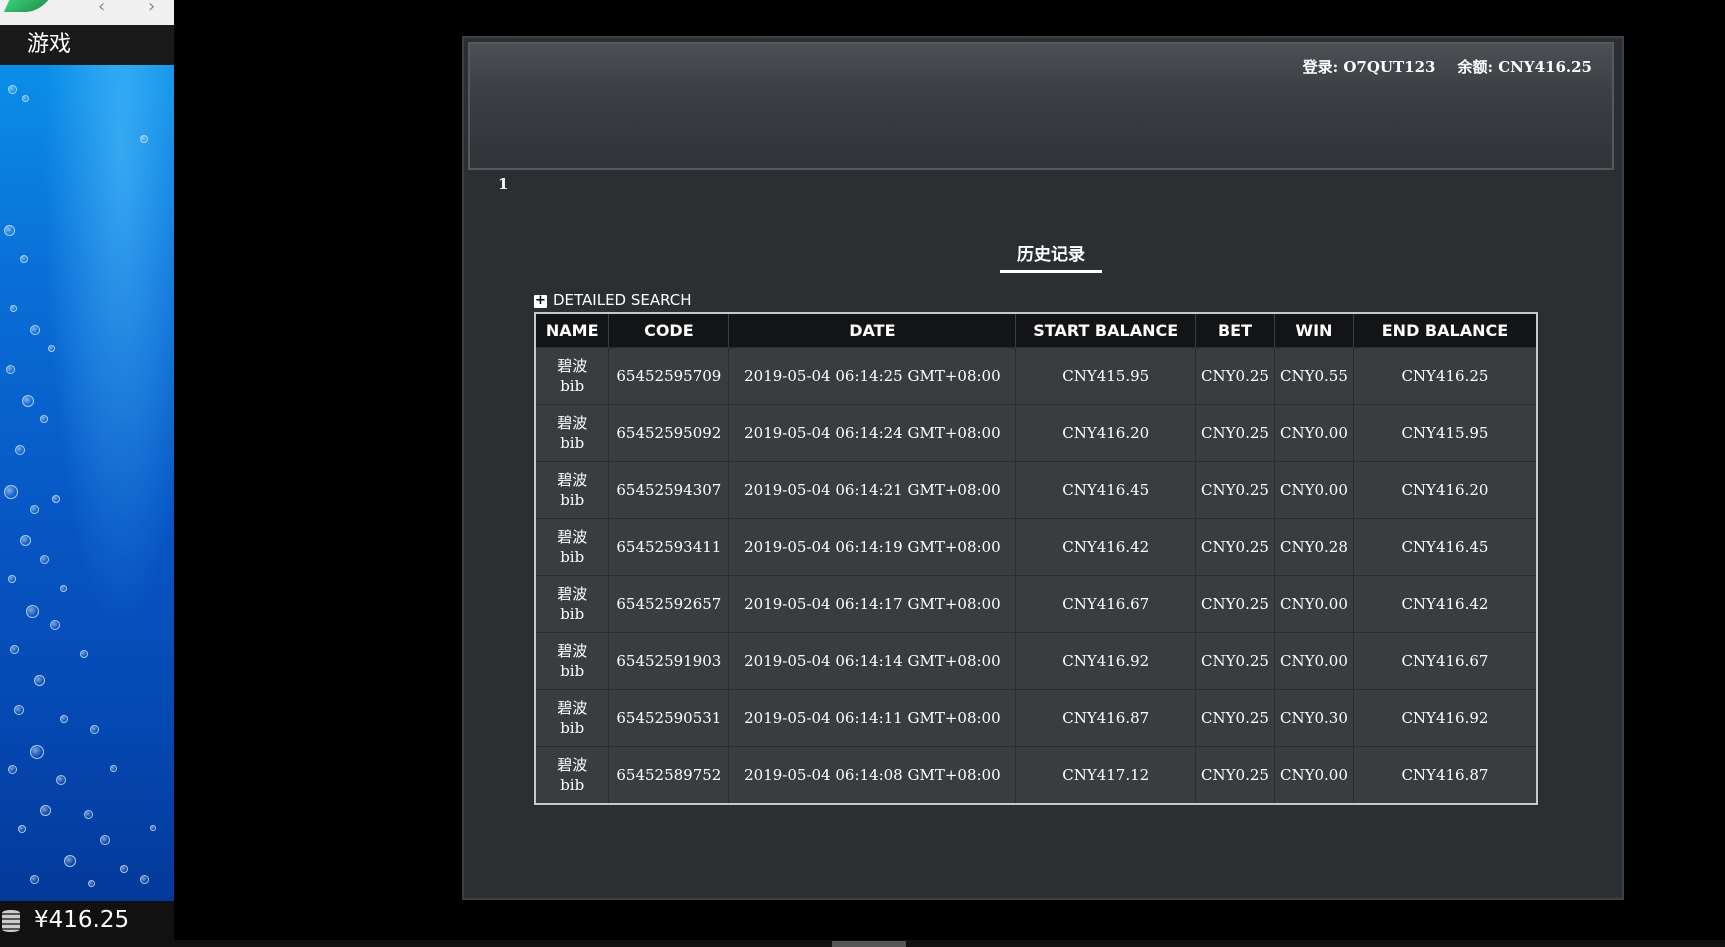 The width and height of the screenshot is (1725, 947). What do you see at coordinates (869, 944) in the screenshot?
I see `scrollbar-thumb` at bounding box center [869, 944].